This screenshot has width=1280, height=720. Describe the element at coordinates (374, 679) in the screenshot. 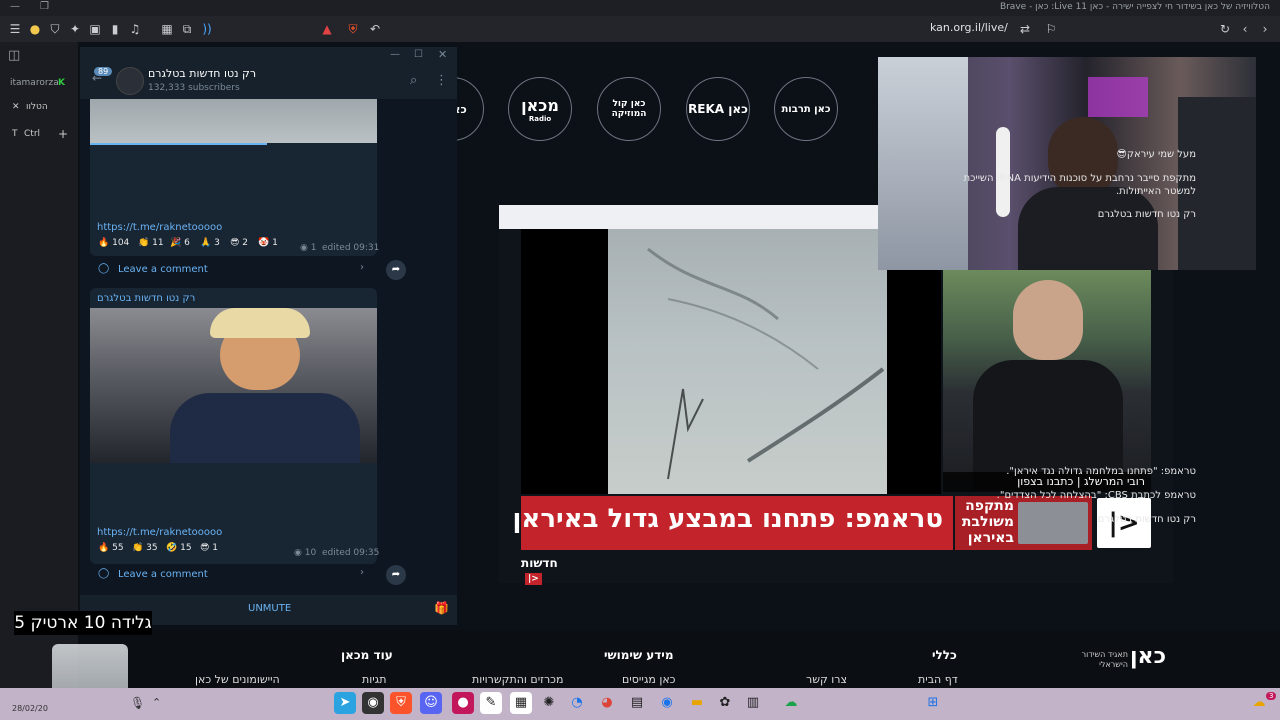

I see `footer-link-tags: תגיות` at that location.